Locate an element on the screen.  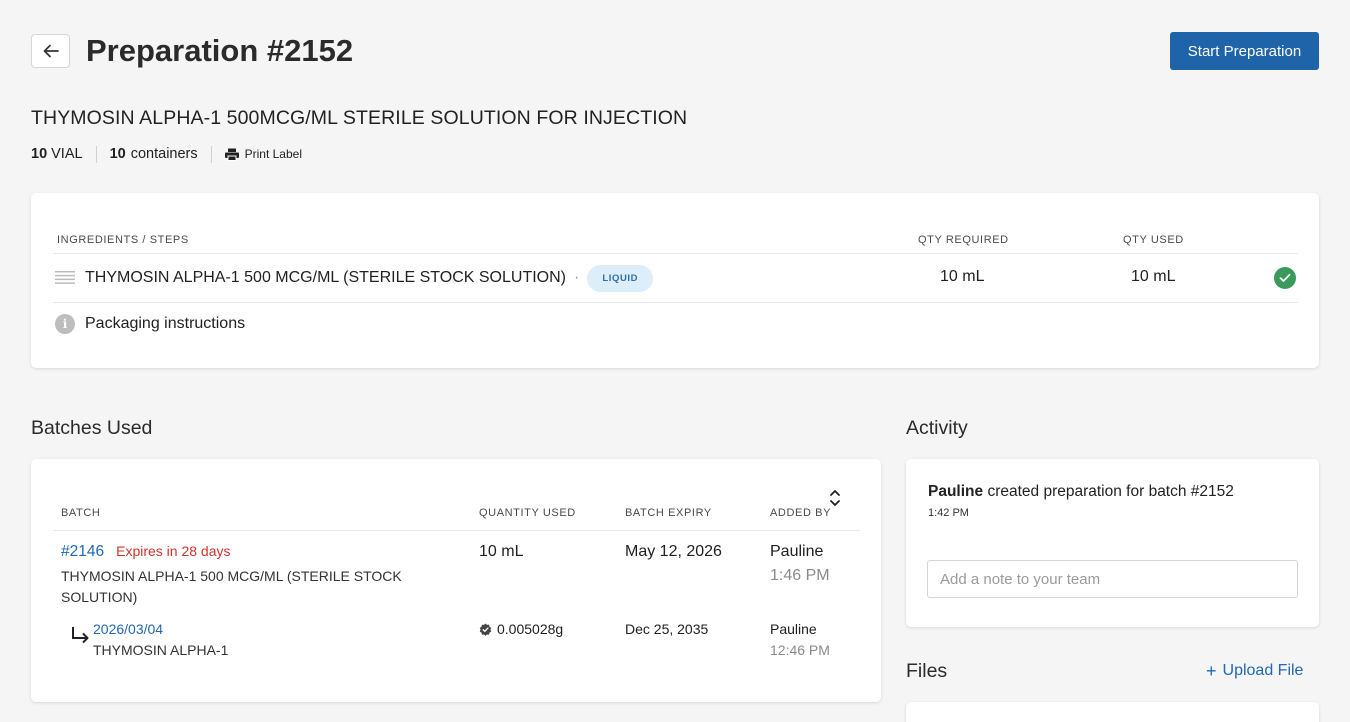
arrow-left-icon is located at coordinates (51, 51).